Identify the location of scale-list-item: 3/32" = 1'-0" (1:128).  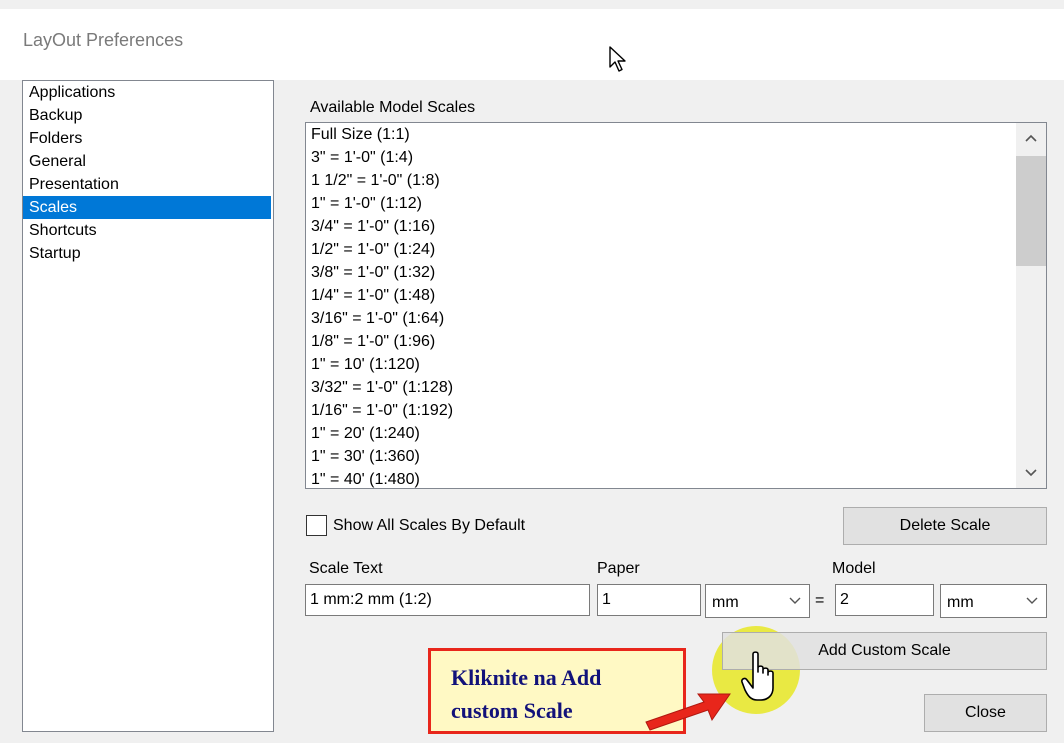
(676, 387).